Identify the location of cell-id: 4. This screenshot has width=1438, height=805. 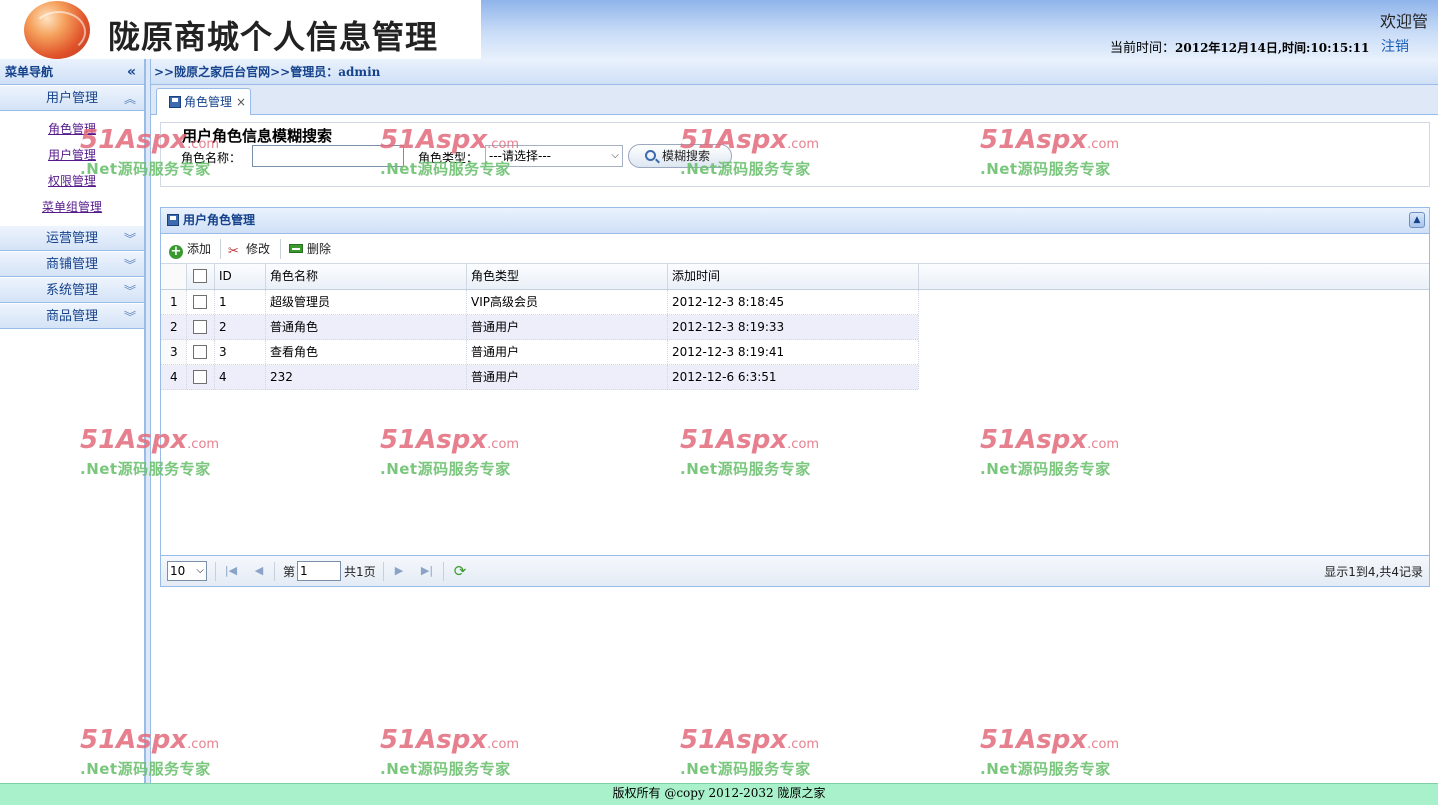
(240, 377).